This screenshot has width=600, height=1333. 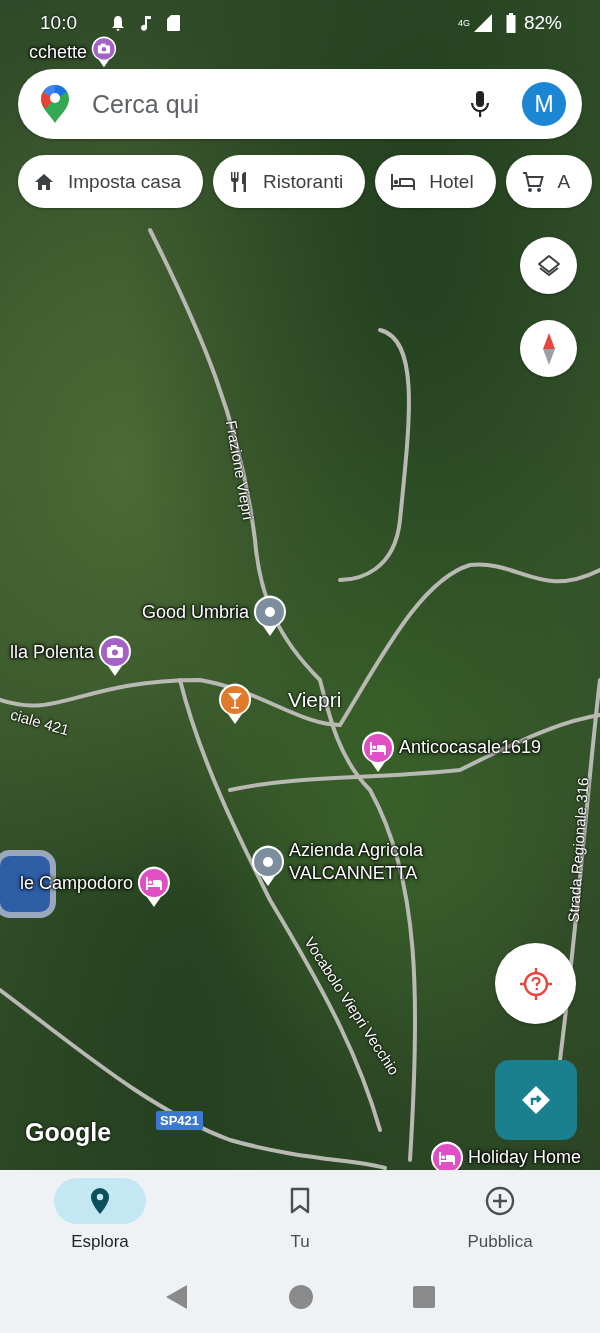 What do you see at coordinates (240, 470) in the screenshot?
I see `road-label: Frazione Viepri` at bounding box center [240, 470].